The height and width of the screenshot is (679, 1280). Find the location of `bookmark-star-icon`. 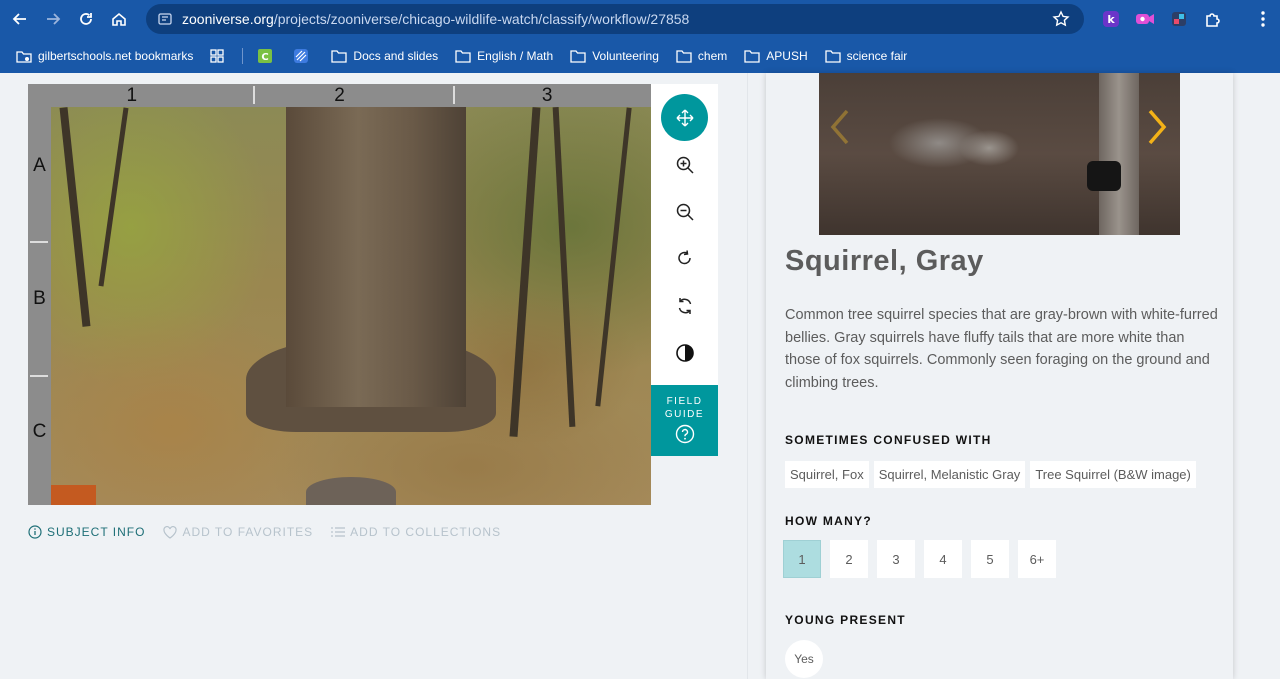

bookmark-star-icon is located at coordinates (1061, 19).